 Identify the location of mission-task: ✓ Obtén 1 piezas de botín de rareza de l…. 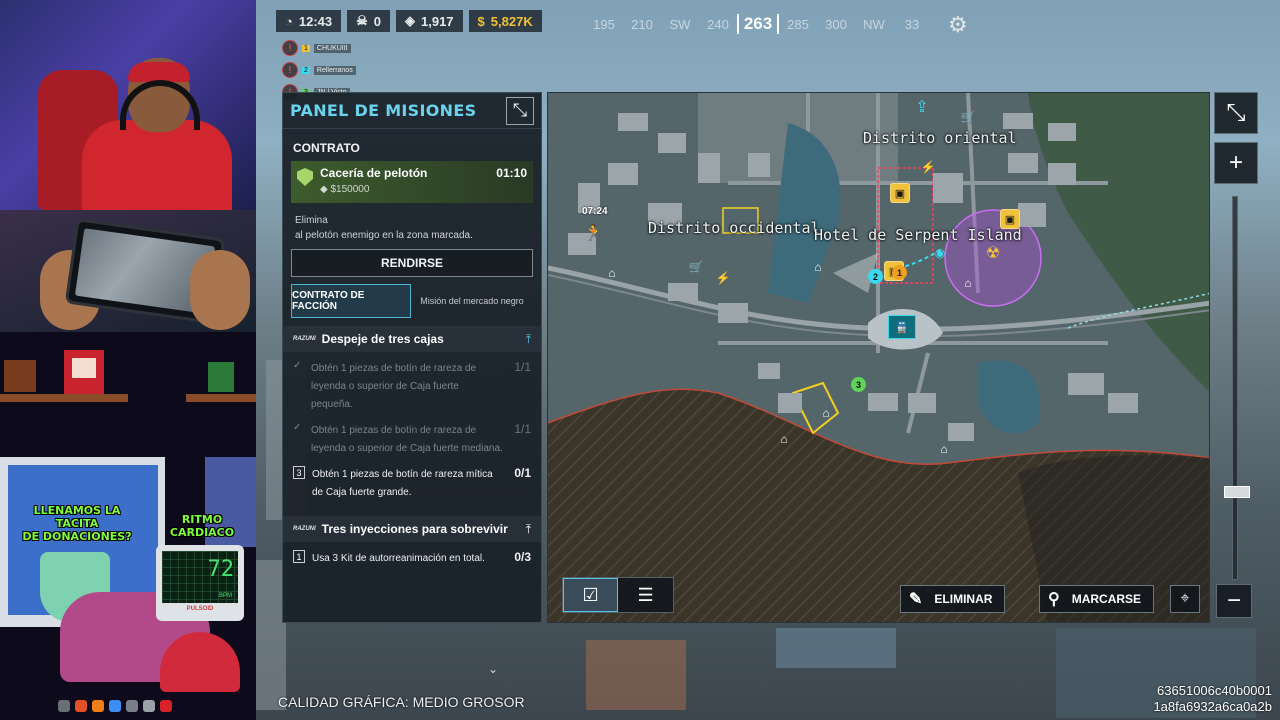
(412, 387).